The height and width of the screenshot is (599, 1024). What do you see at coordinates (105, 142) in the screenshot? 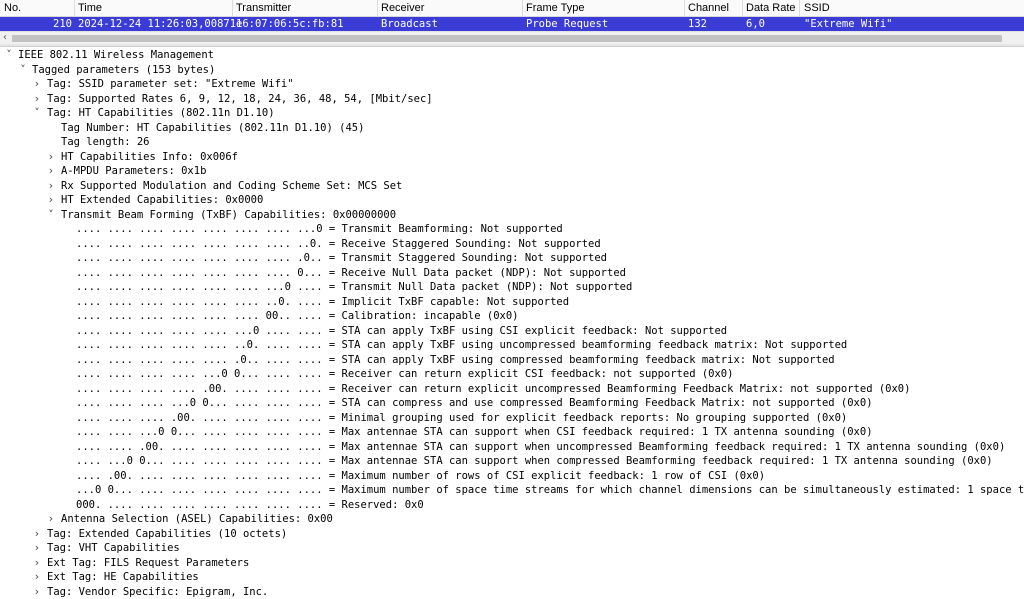
I see `tree-item-label: Tag length: 26` at bounding box center [105, 142].